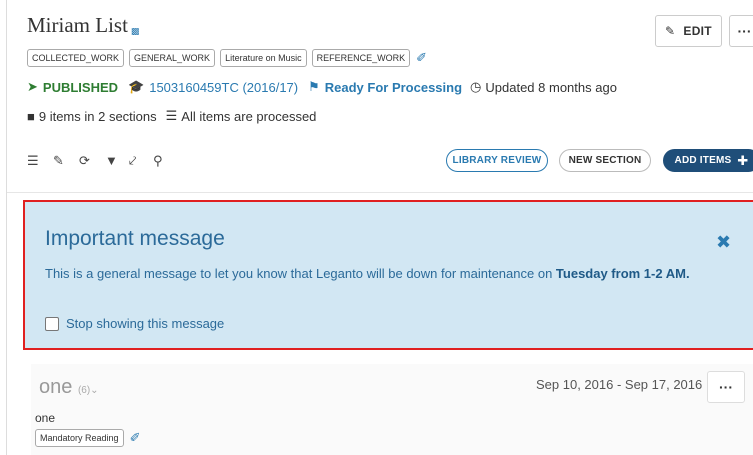 The width and height of the screenshot is (753, 455). What do you see at coordinates (172, 58) in the screenshot?
I see `tag: GENERAL_WORK` at bounding box center [172, 58].